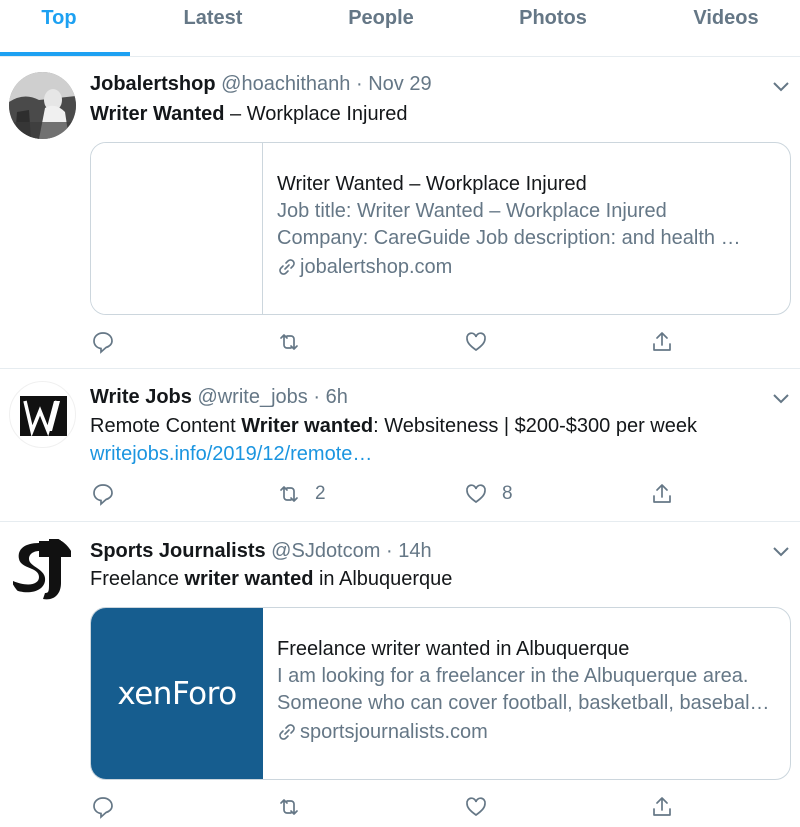  Describe the element at coordinates (553, 18) in the screenshot. I see `tab-photos-label: Photos` at that location.